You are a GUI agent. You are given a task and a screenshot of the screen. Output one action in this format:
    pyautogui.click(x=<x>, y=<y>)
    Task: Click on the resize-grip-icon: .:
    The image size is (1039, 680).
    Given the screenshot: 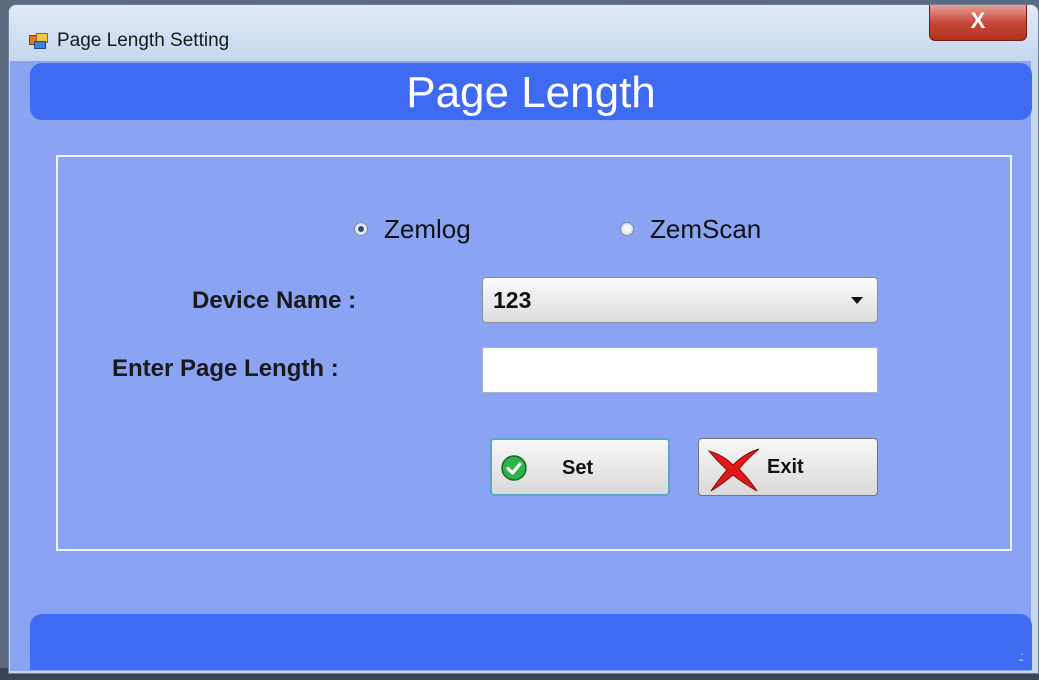 What is the action you would take?
    pyautogui.click(x=1021, y=656)
    